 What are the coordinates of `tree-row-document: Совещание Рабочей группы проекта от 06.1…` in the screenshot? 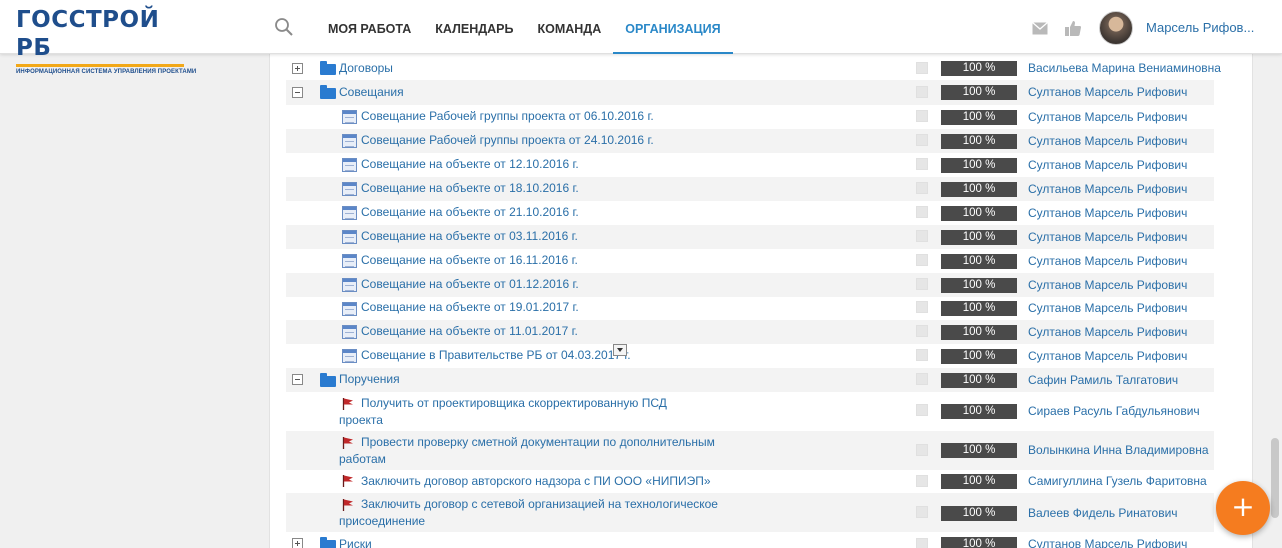 It's located at (750, 117).